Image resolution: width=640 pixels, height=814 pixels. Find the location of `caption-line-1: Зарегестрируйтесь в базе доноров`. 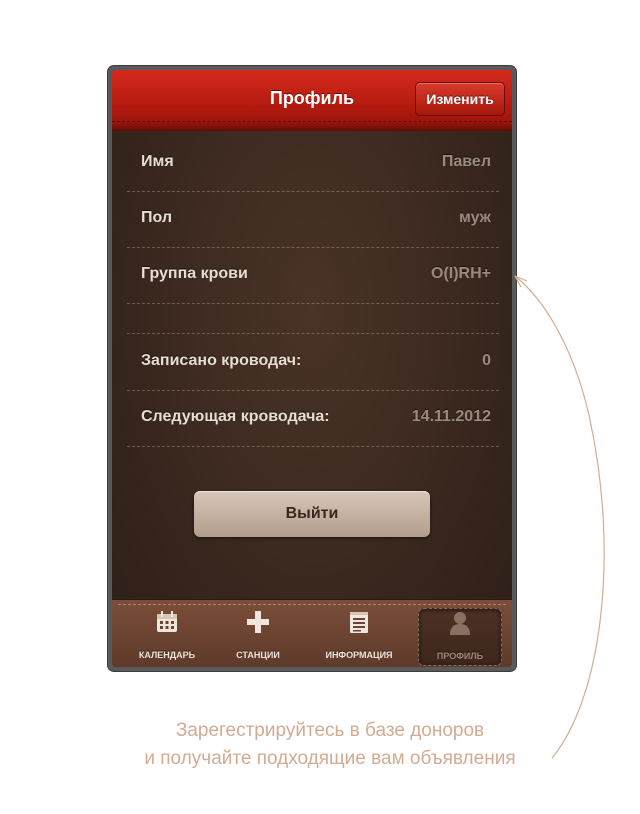

caption-line-1: Зарегестрируйтесь в базе доноров is located at coordinates (330, 730).